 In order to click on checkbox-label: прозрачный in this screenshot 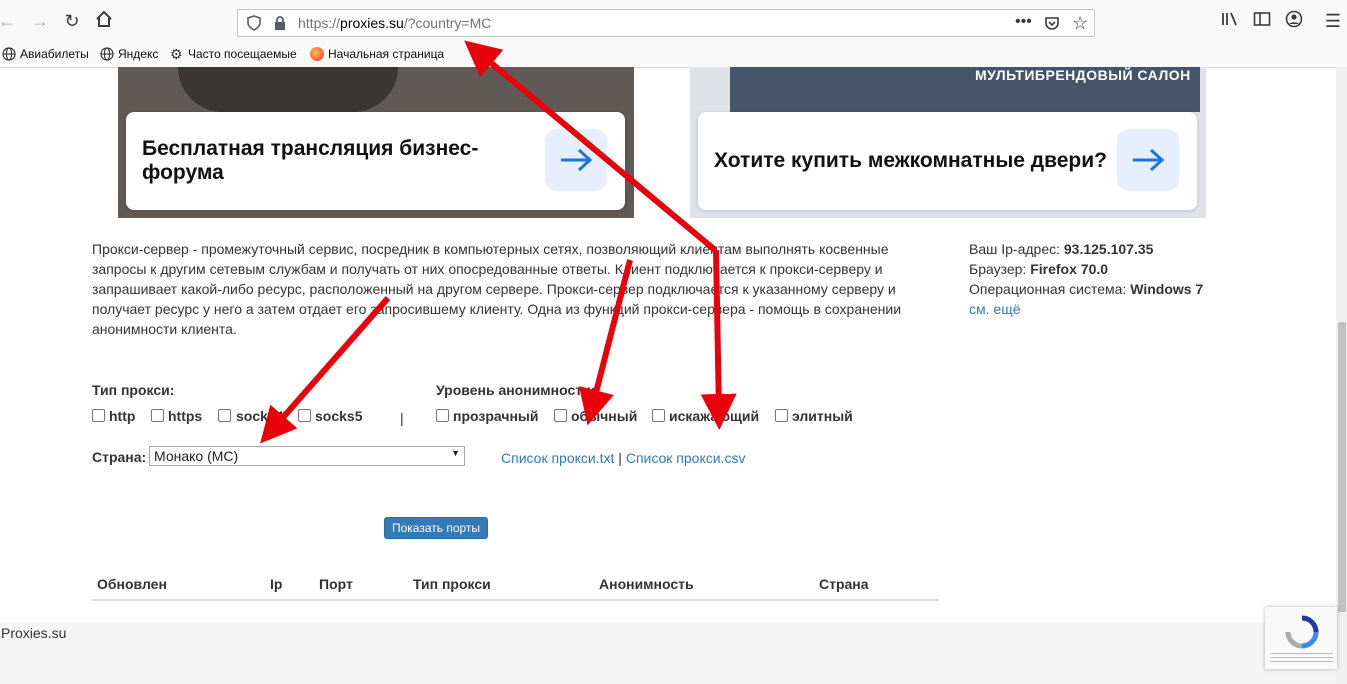, I will do `click(496, 416)`.